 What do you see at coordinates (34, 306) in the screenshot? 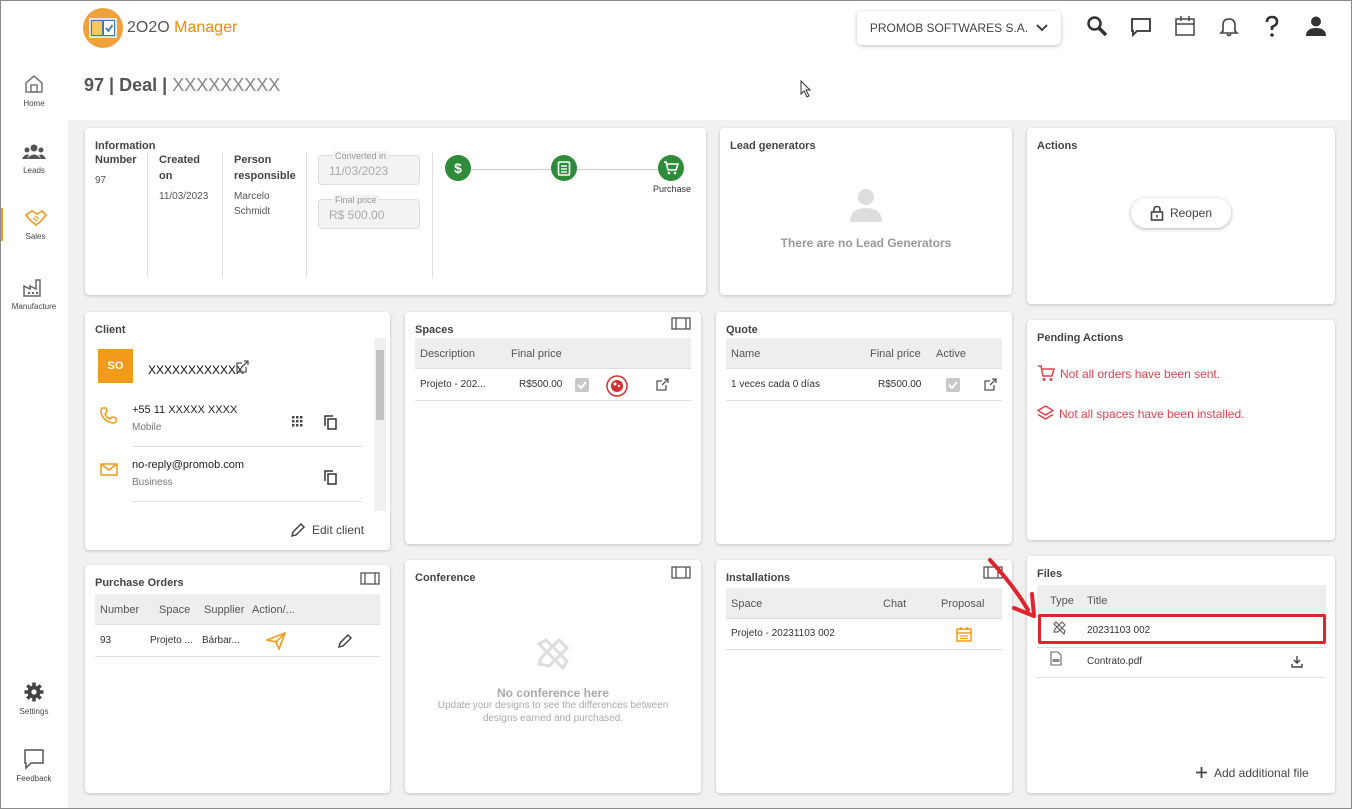
I see `sidebar-item-label: Manufacture` at bounding box center [34, 306].